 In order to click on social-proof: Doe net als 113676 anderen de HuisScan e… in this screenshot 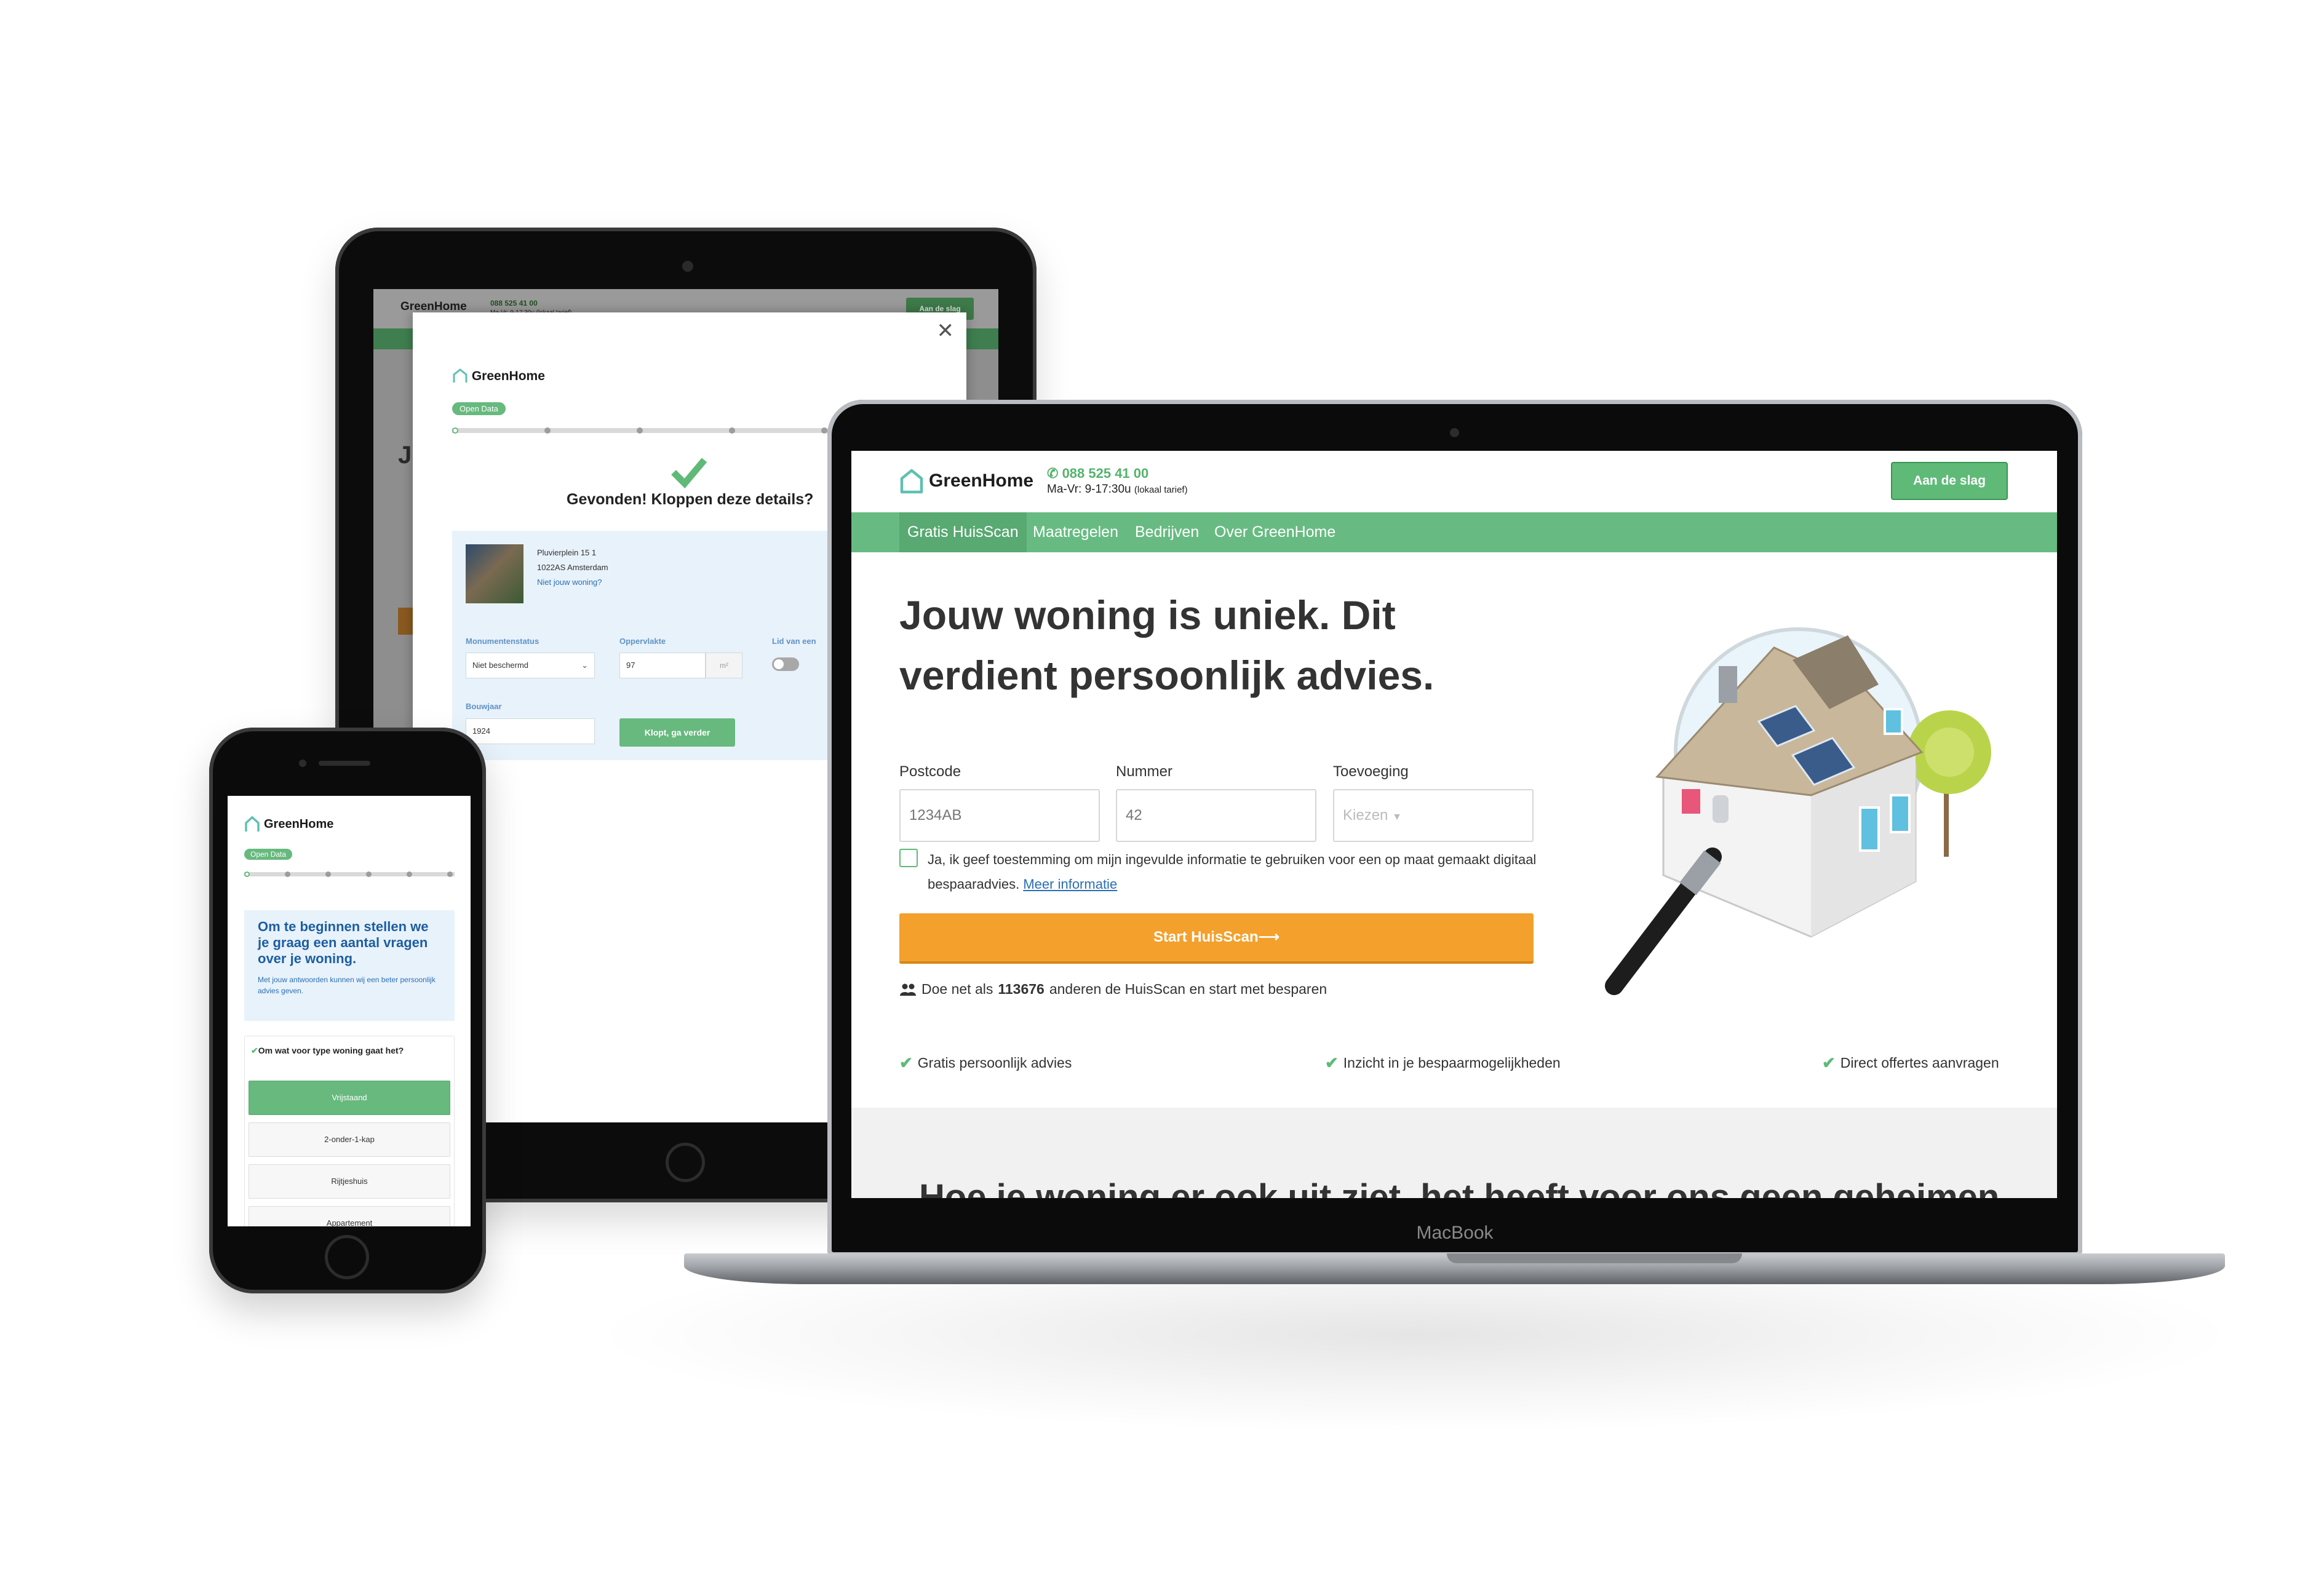, I will do `click(1113, 989)`.